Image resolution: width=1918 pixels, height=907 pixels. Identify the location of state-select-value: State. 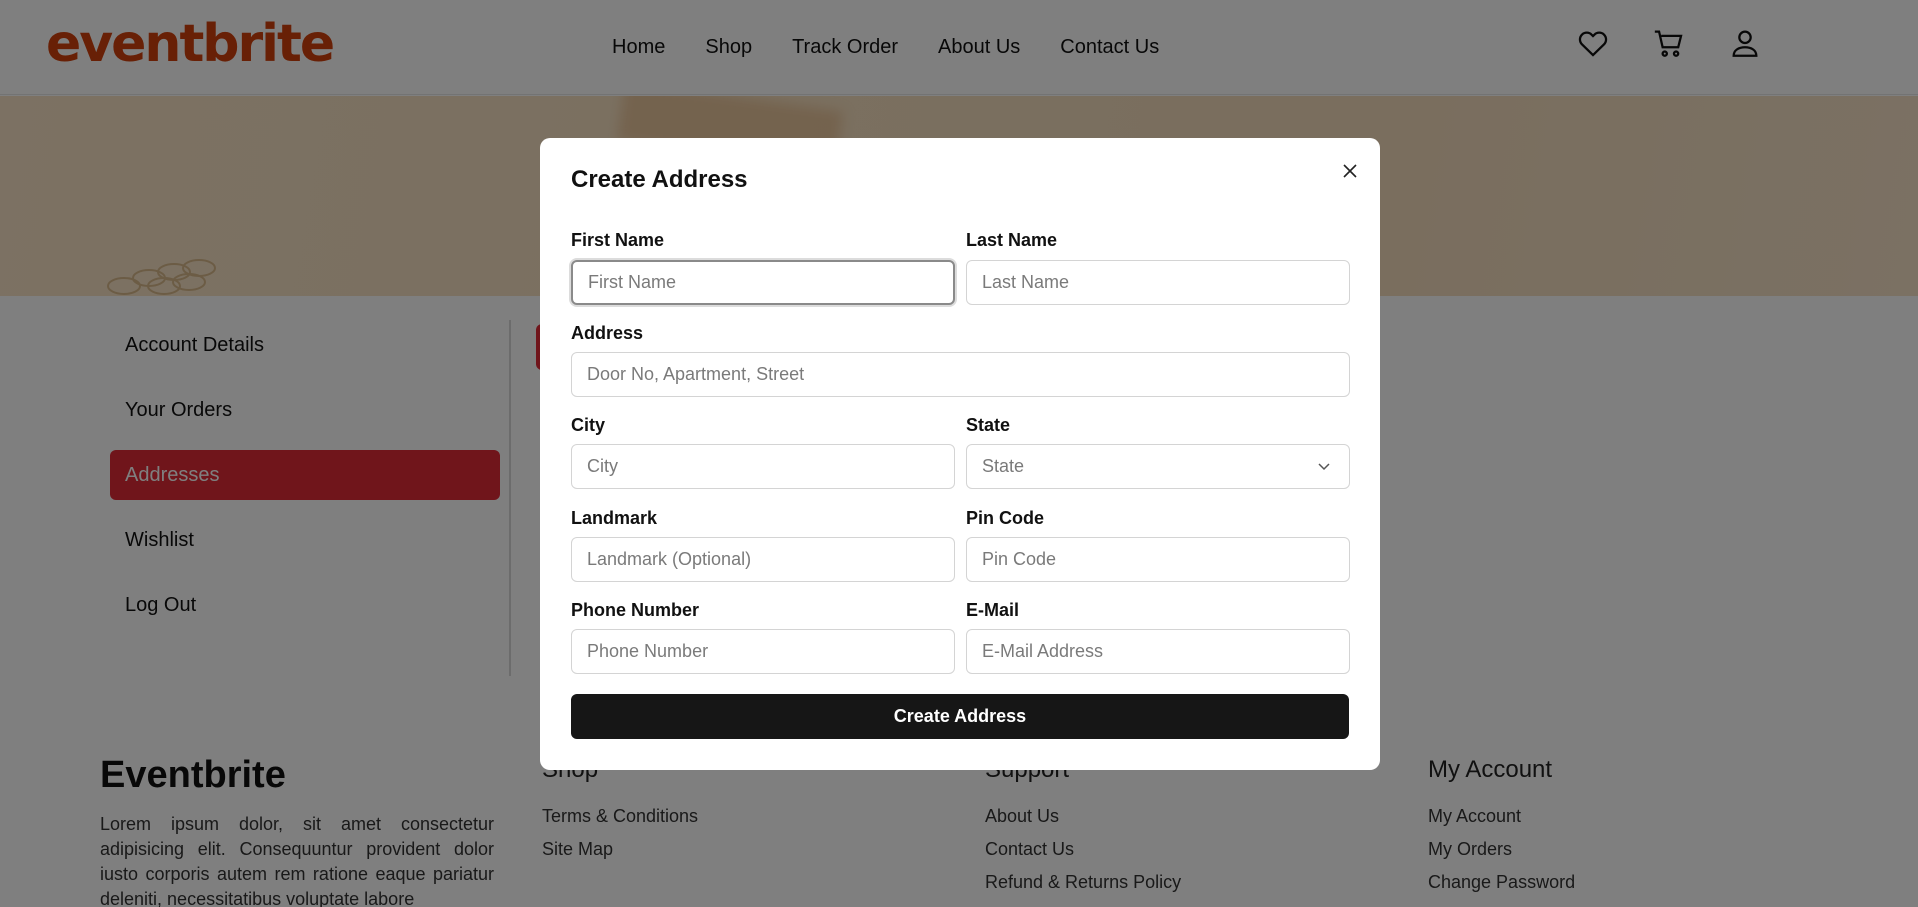
(1003, 466).